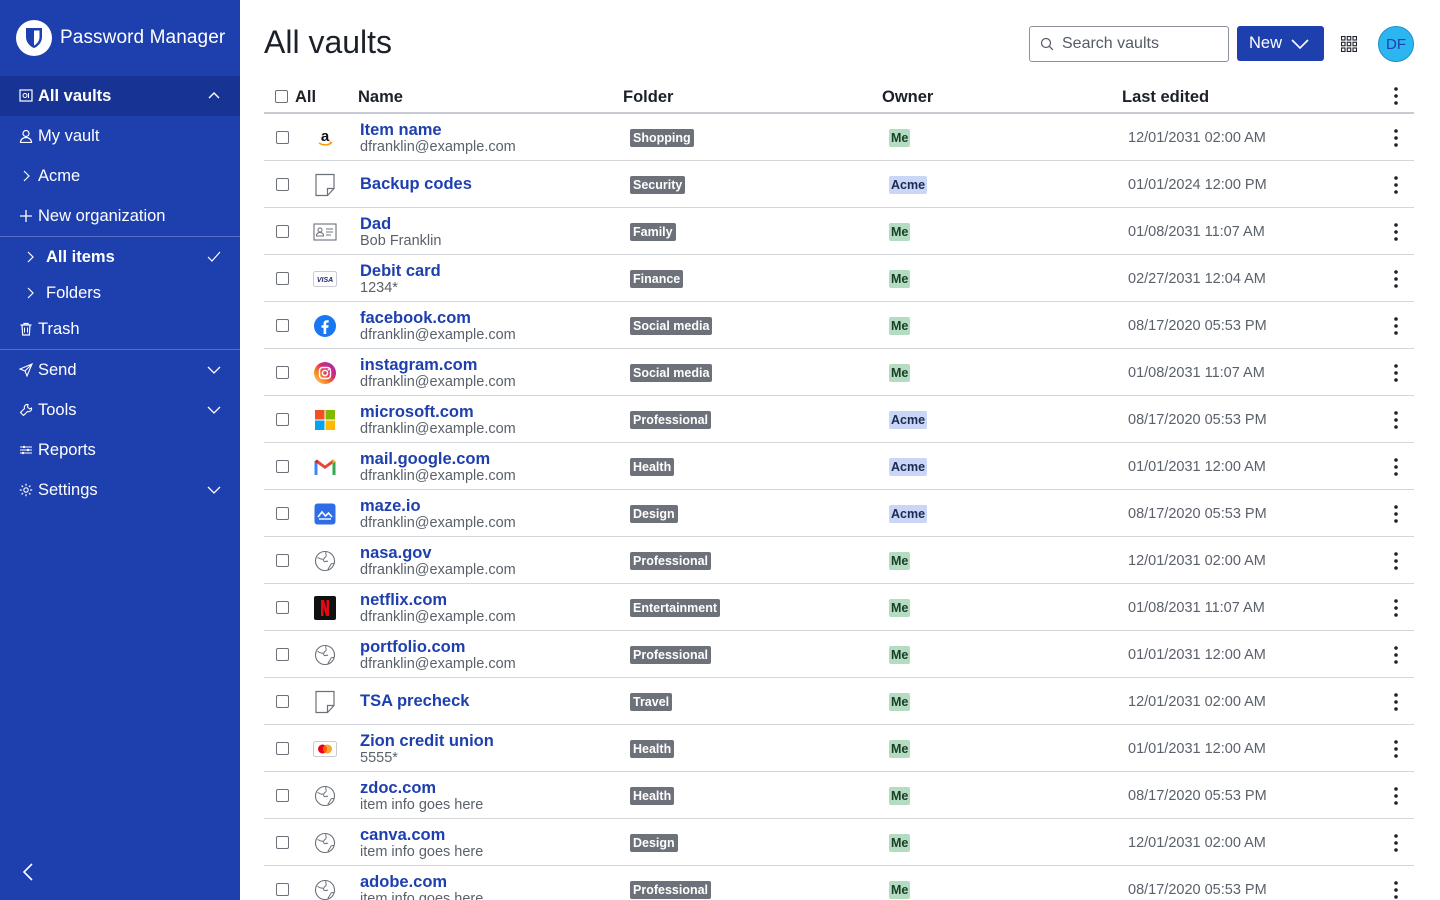 This screenshot has width=1440, height=900. What do you see at coordinates (418, 365) in the screenshot?
I see `item-name-link: instagram.com` at bounding box center [418, 365].